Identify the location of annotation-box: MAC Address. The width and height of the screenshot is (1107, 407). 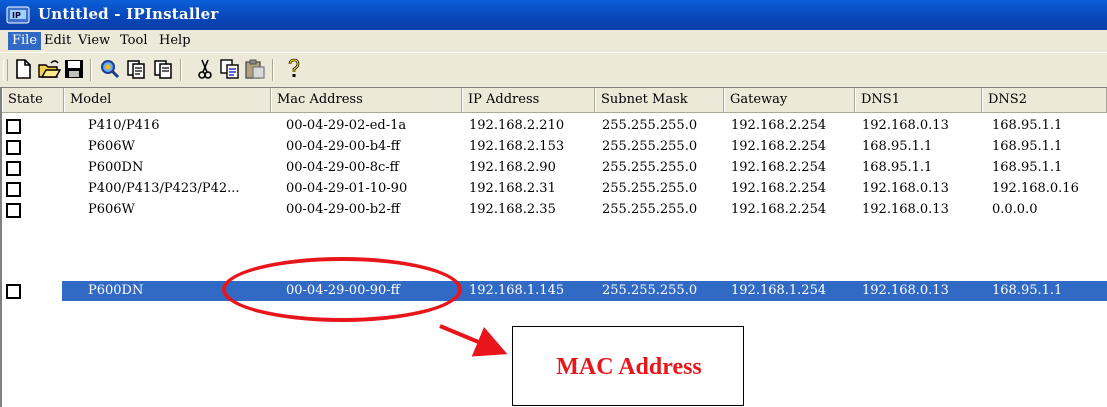
(628, 366).